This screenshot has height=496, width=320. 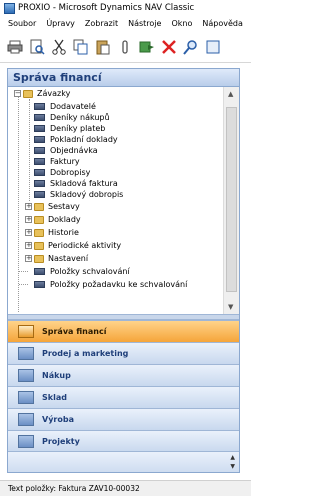 I want to click on menu-upravy: Úpravy, so click(x=60, y=23).